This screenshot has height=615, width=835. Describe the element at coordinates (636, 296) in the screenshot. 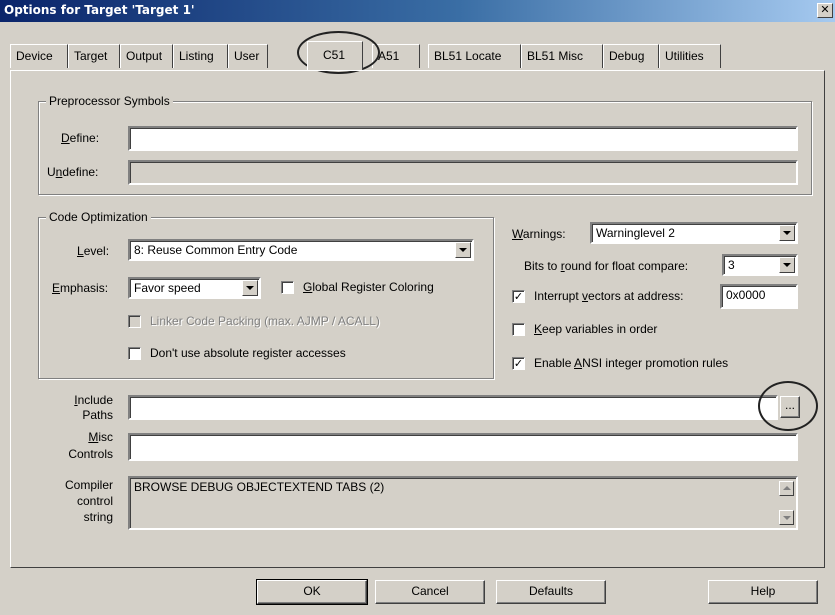

I see `interrupt-label-text-2: ectors at address:` at that location.